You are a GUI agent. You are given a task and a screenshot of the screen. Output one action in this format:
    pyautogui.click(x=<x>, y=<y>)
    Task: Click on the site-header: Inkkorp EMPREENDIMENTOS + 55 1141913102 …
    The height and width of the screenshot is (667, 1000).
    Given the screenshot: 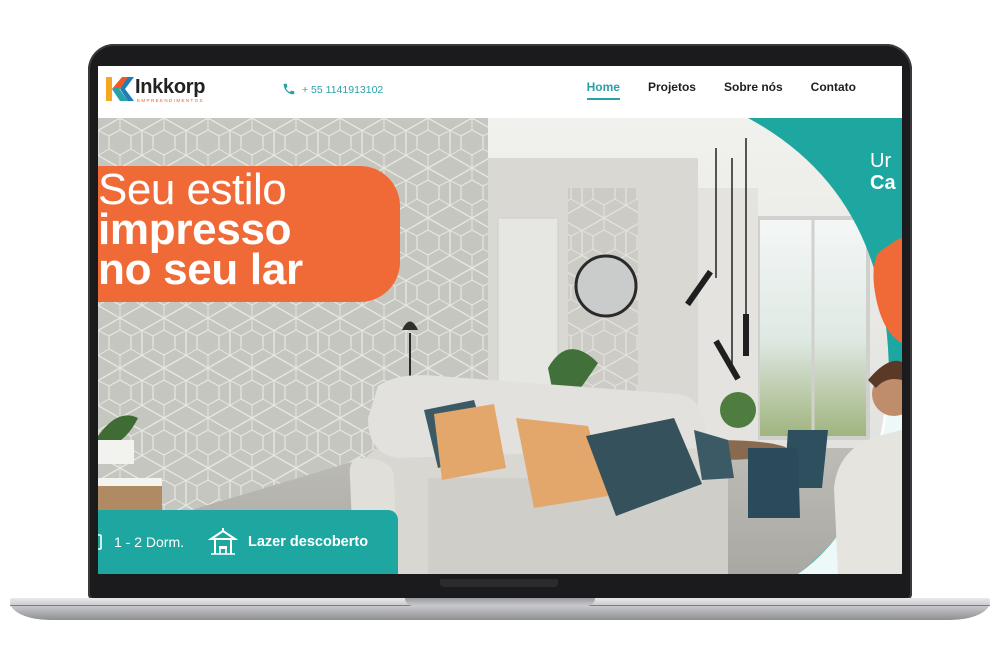 What is the action you would take?
    pyautogui.click(x=500, y=92)
    